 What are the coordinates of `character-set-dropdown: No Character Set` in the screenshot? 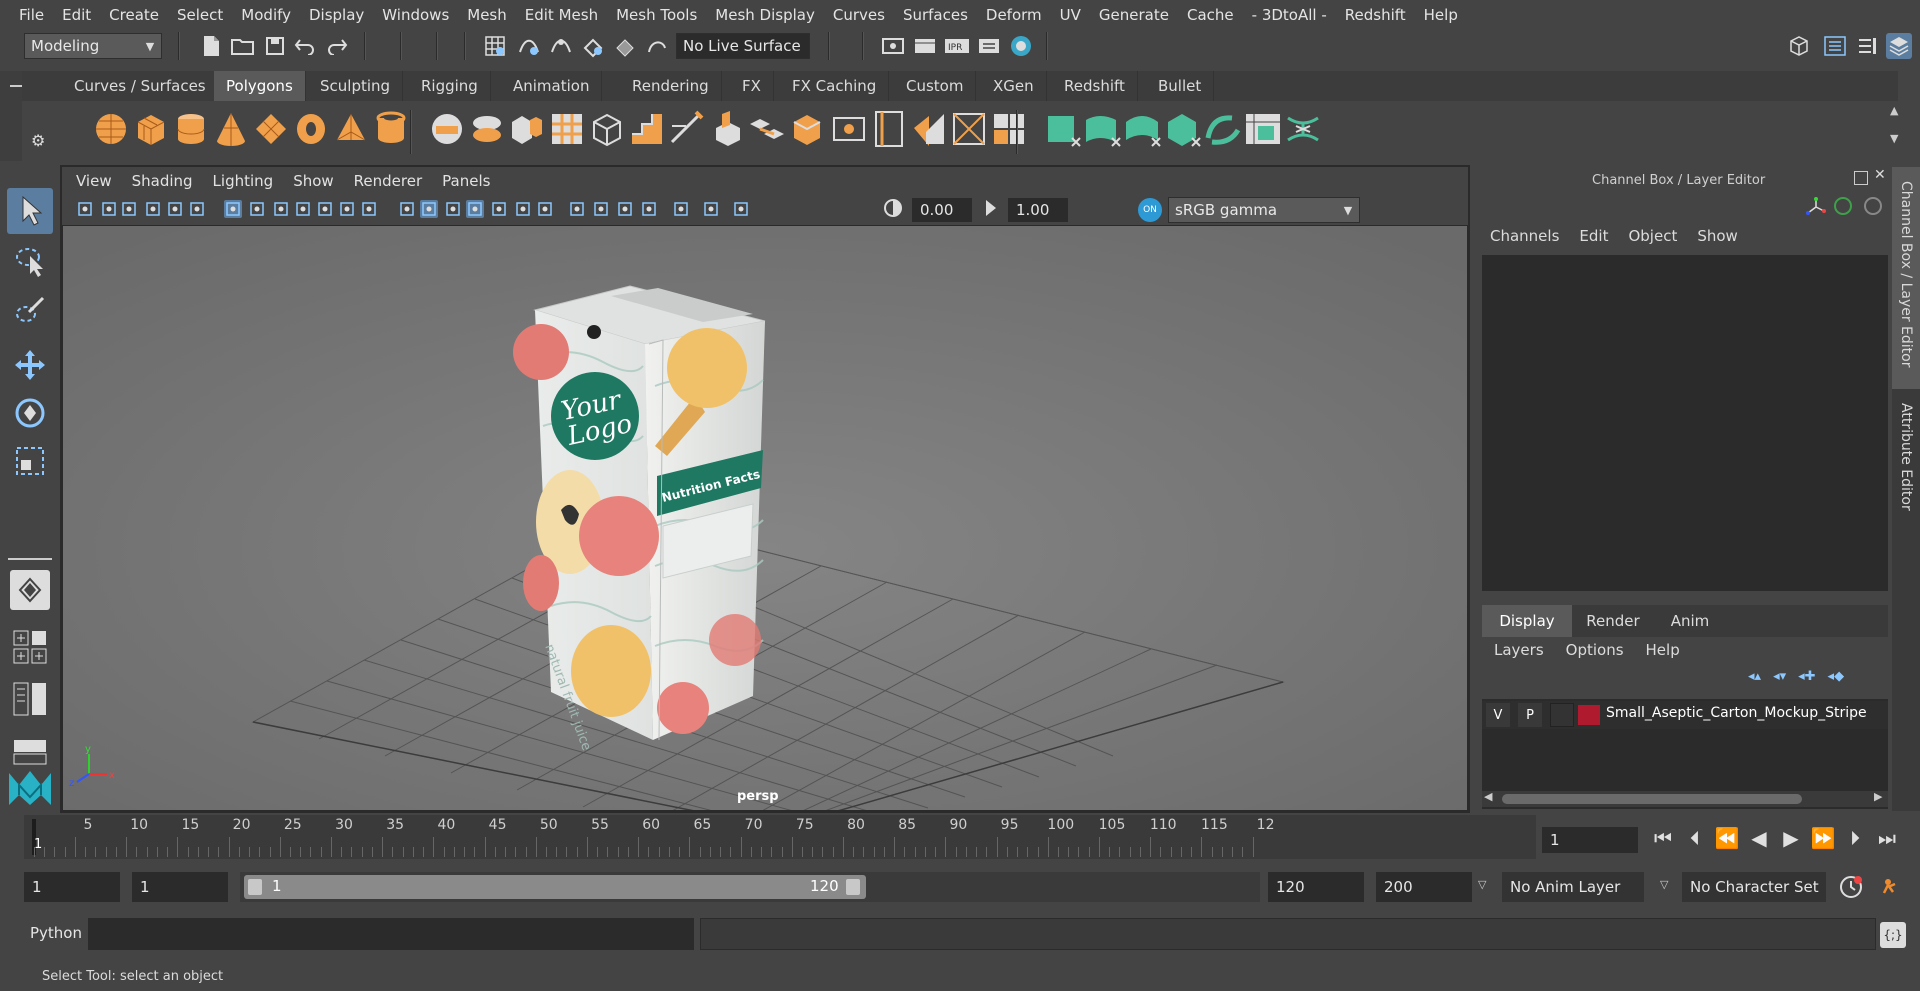 It's located at (1754, 887).